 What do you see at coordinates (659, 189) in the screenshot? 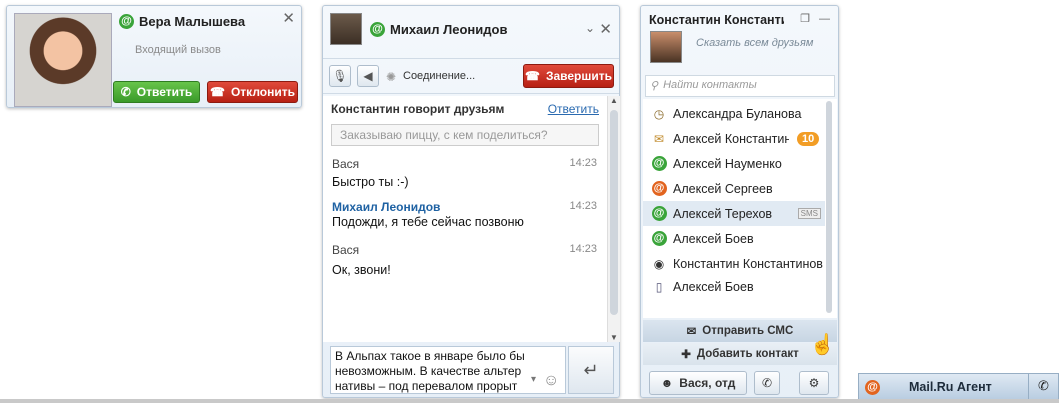
I see `at-orange-icon: @` at bounding box center [659, 189].